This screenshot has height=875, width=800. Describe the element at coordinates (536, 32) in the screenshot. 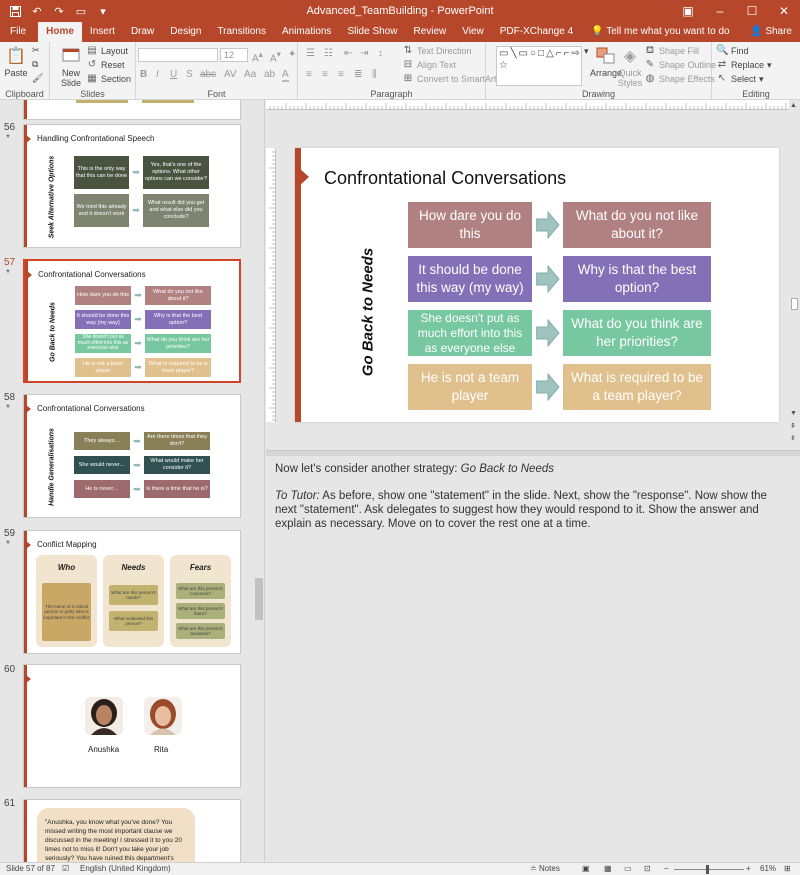

I see `tab-pdf-xchange: PDF-XChange 4` at that location.